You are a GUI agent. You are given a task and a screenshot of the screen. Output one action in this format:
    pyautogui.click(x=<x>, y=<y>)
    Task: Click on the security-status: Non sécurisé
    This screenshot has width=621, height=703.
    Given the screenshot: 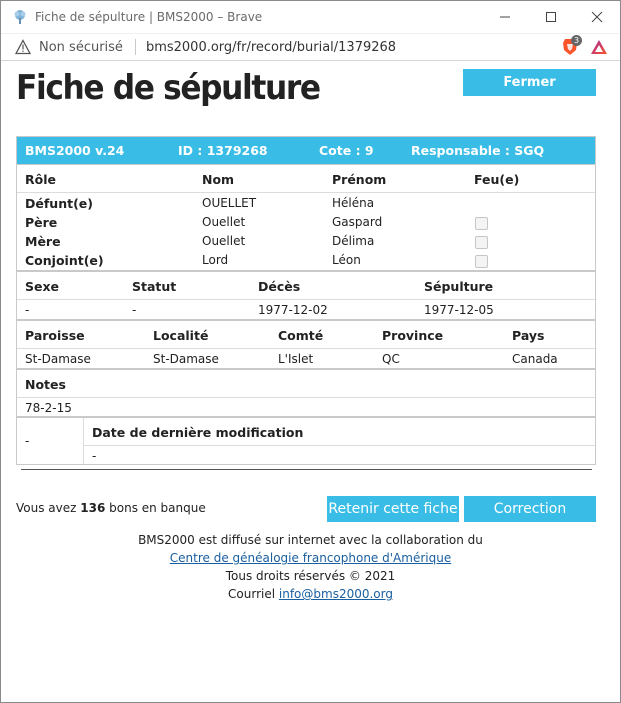 What is the action you would take?
    pyautogui.click(x=81, y=47)
    